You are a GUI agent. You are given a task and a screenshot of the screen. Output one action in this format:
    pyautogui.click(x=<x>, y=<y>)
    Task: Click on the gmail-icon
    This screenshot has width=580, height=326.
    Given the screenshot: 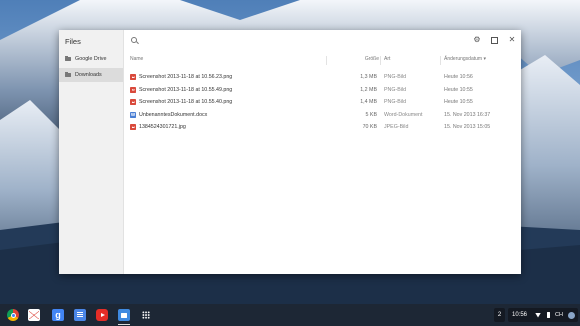 What is the action you would take?
    pyautogui.click(x=34, y=315)
    